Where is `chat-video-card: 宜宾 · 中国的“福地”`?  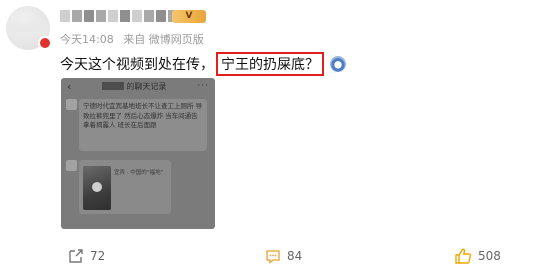 chat-video-card: 宜宾 · 中国的“福地” is located at coordinates (125, 187).